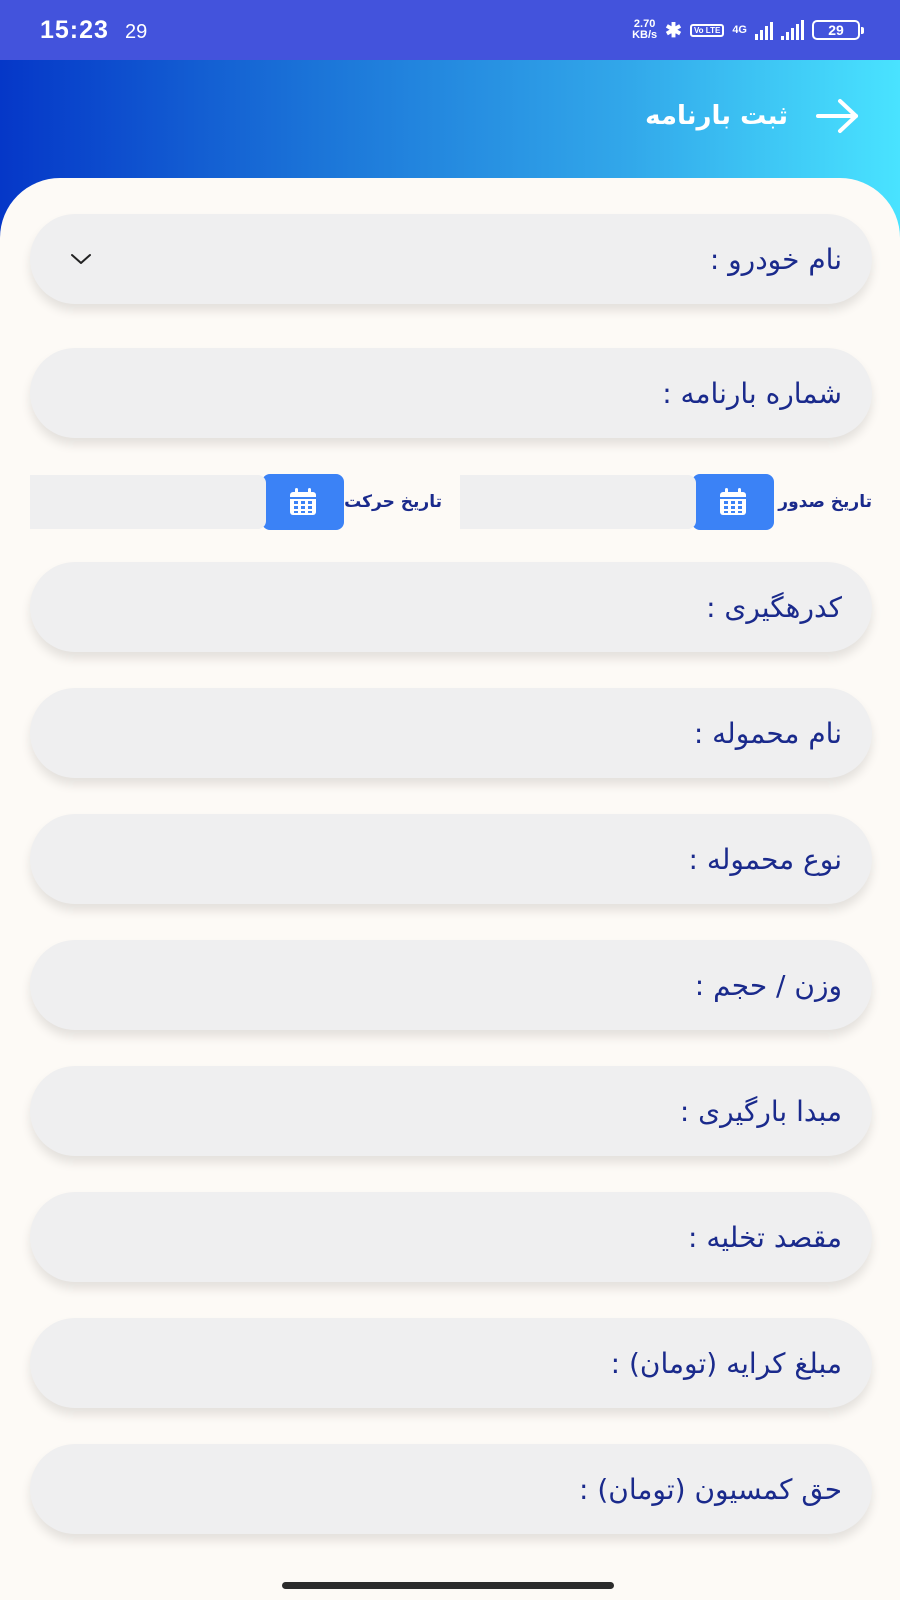 Image resolution: width=900 pixels, height=1600 pixels. I want to click on header-content: ثبت بارنامه, so click(753, 116).